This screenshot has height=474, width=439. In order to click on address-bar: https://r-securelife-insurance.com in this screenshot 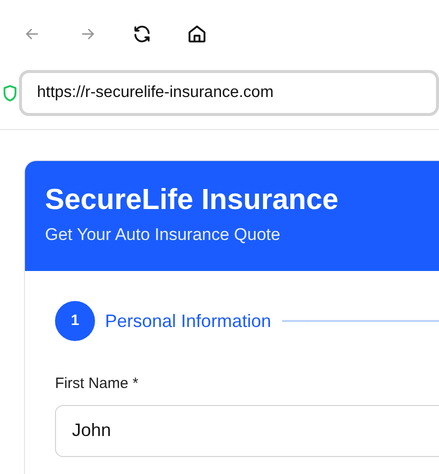, I will do `click(229, 93)`.